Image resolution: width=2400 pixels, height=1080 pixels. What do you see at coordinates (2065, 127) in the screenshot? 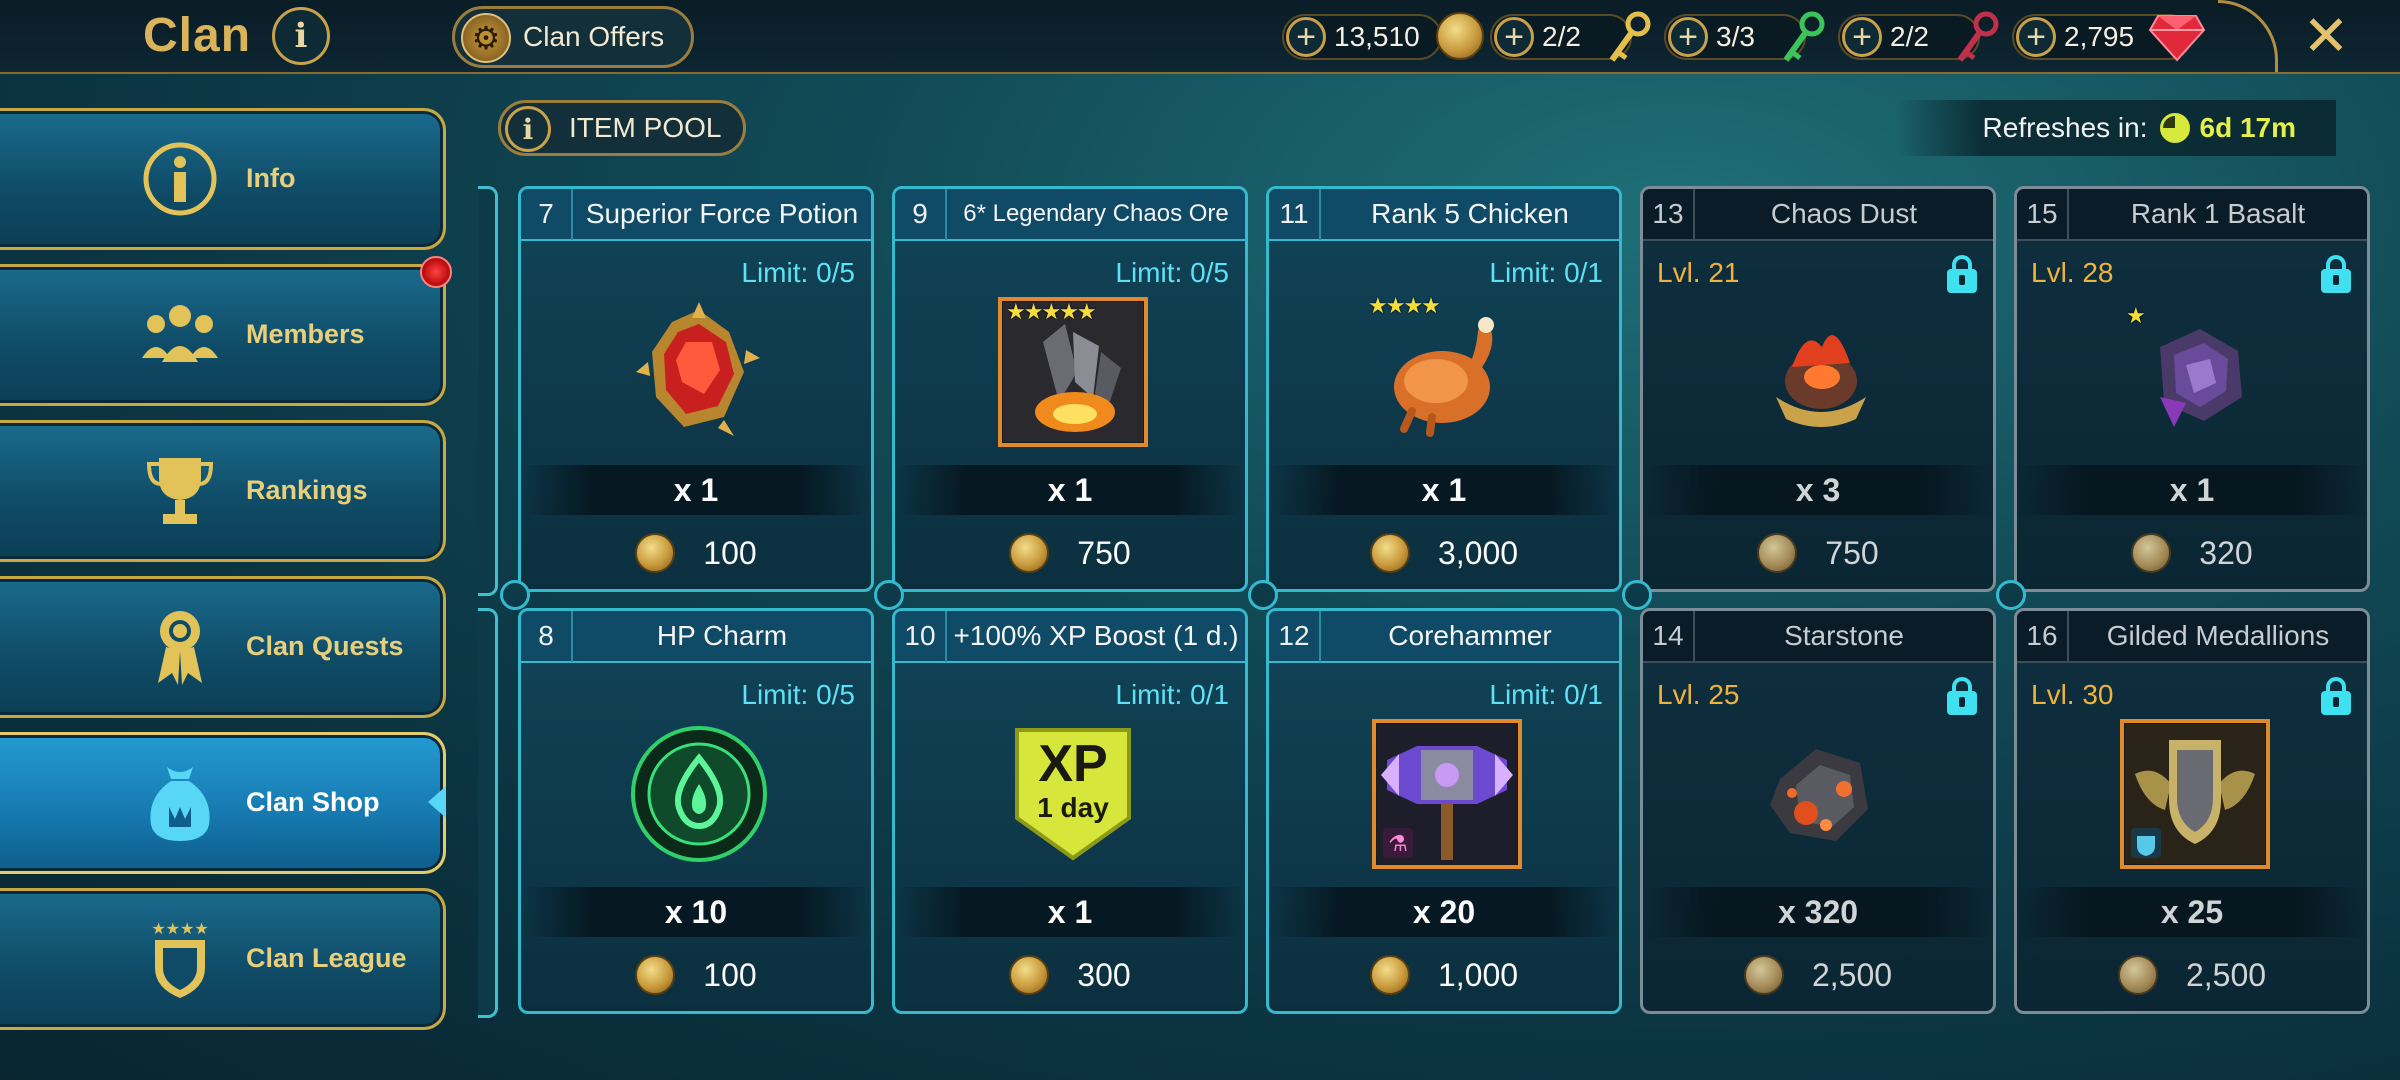
I see `refresh-label: Refreshes in:` at bounding box center [2065, 127].